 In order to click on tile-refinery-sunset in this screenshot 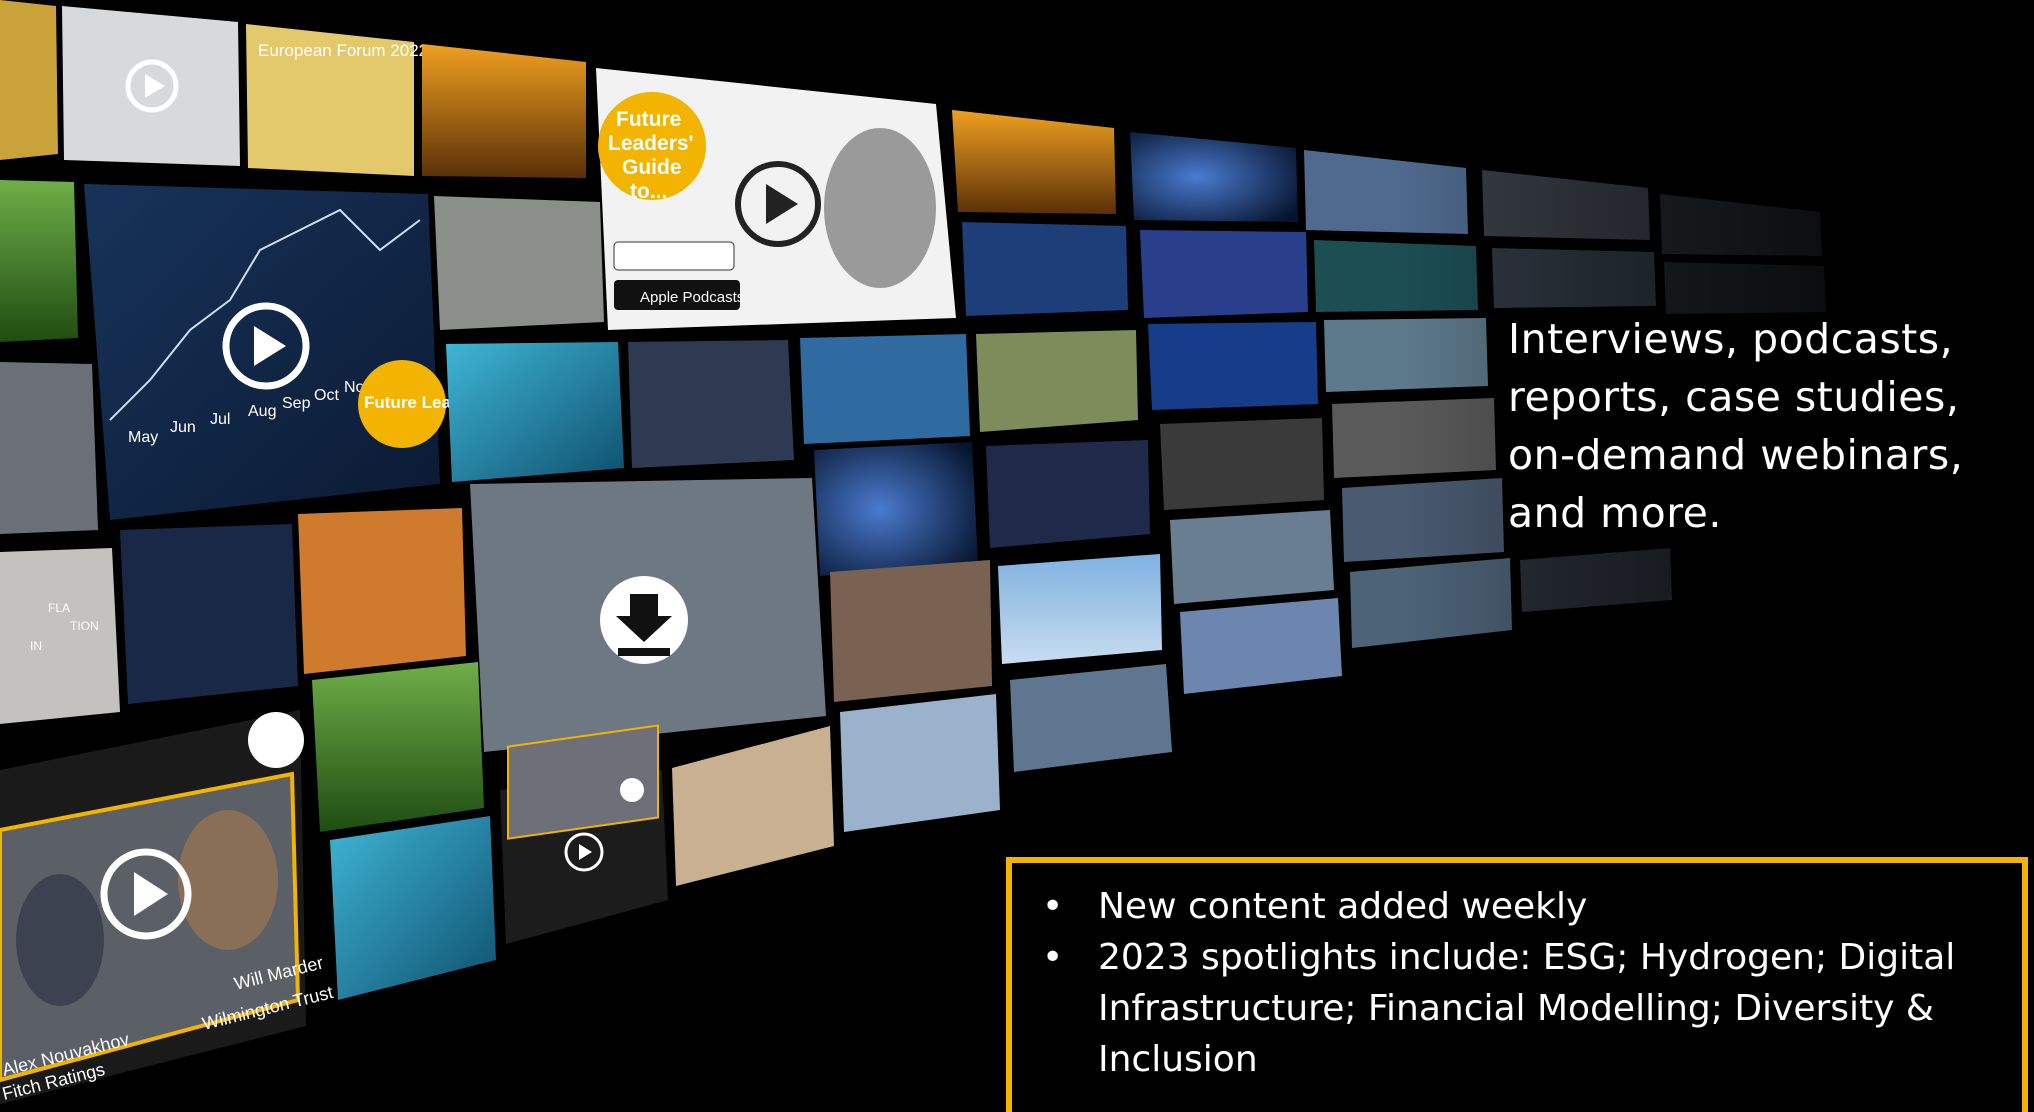, I will do `click(1034, 162)`.